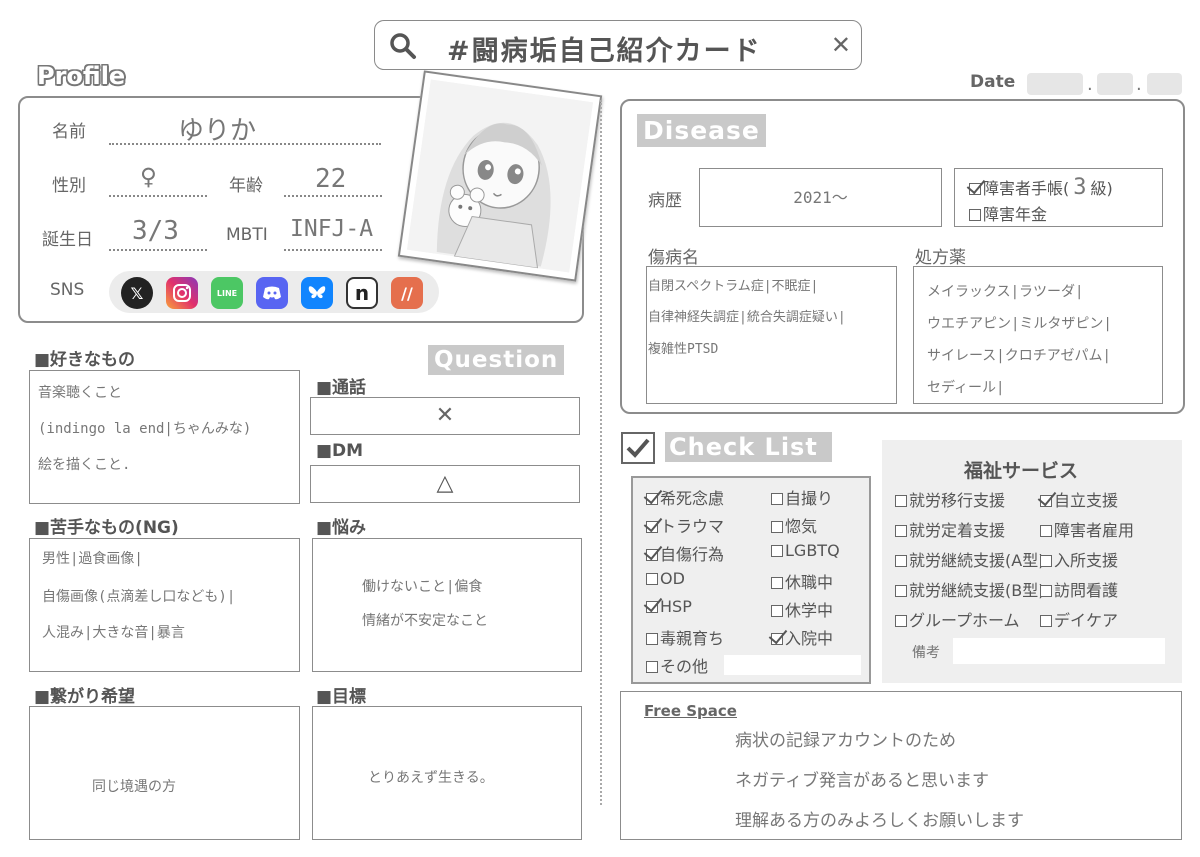 The width and height of the screenshot is (1200, 857). What do you see at coordinates (164, 773) in the screenshot?
I see `connection-box` at bounding box center [164, 773].